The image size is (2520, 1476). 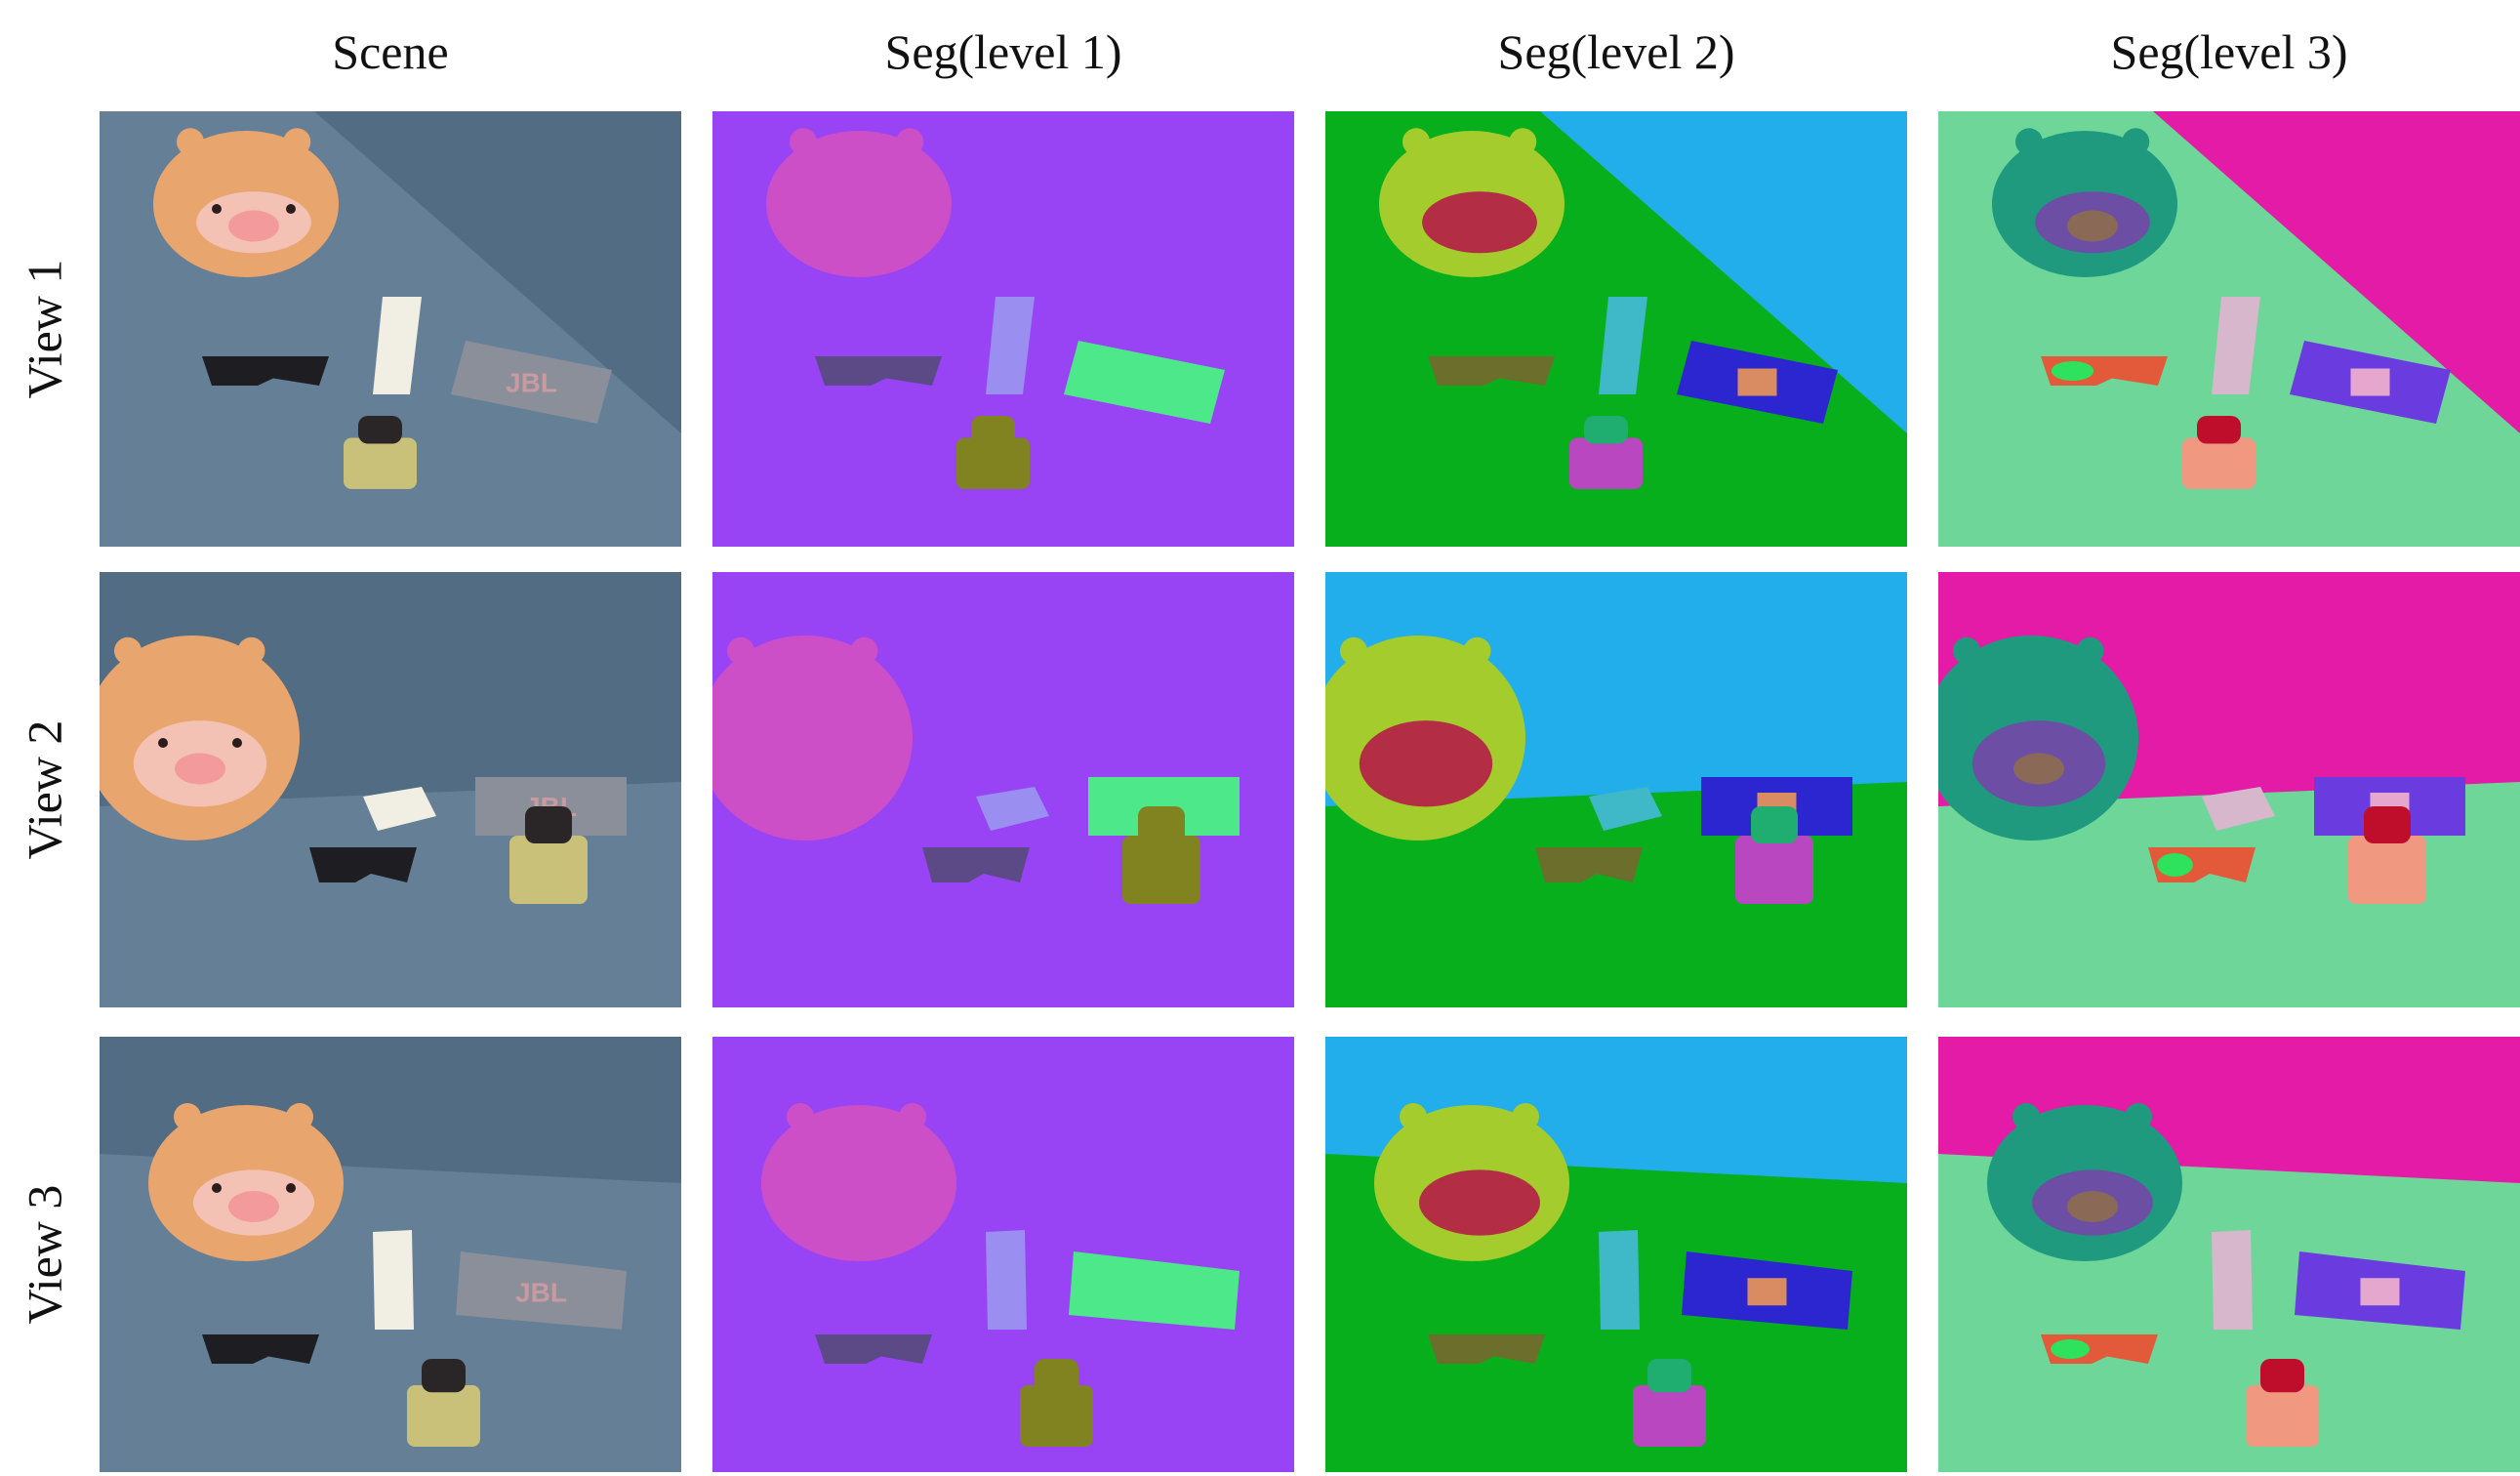 I want to click on row-header-view-3: View 3, so click(x=44, y=1254).